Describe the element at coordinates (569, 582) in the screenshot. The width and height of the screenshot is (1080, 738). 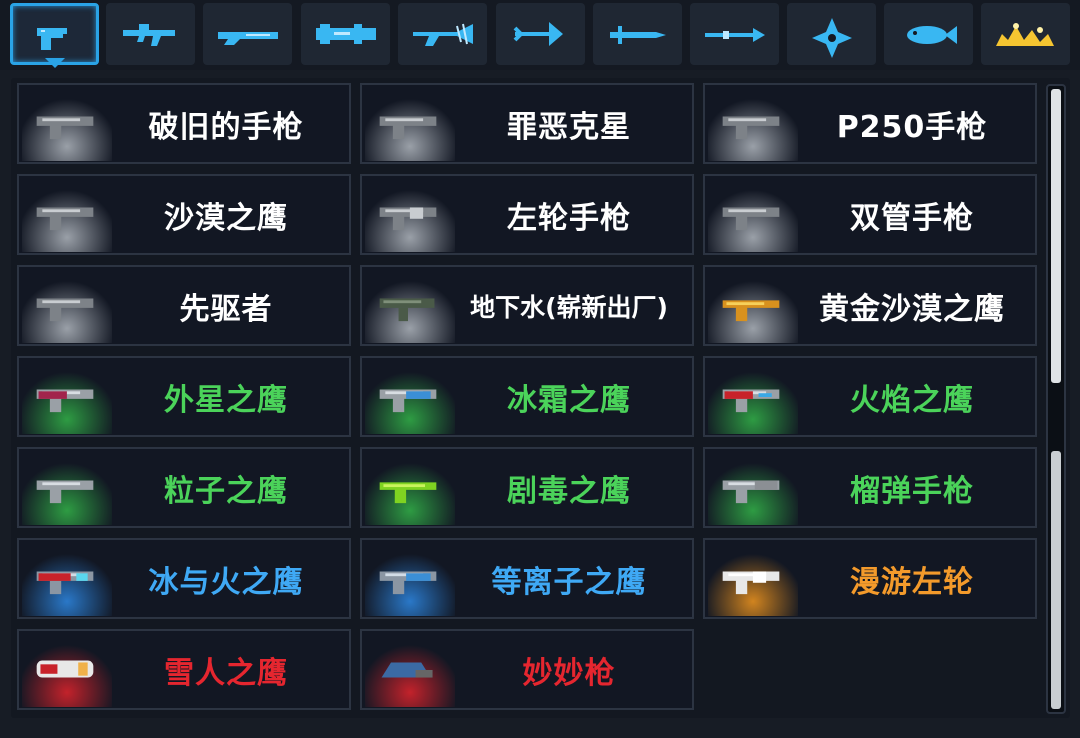
I see `weapon-name: 等离子之鹰` at that location.